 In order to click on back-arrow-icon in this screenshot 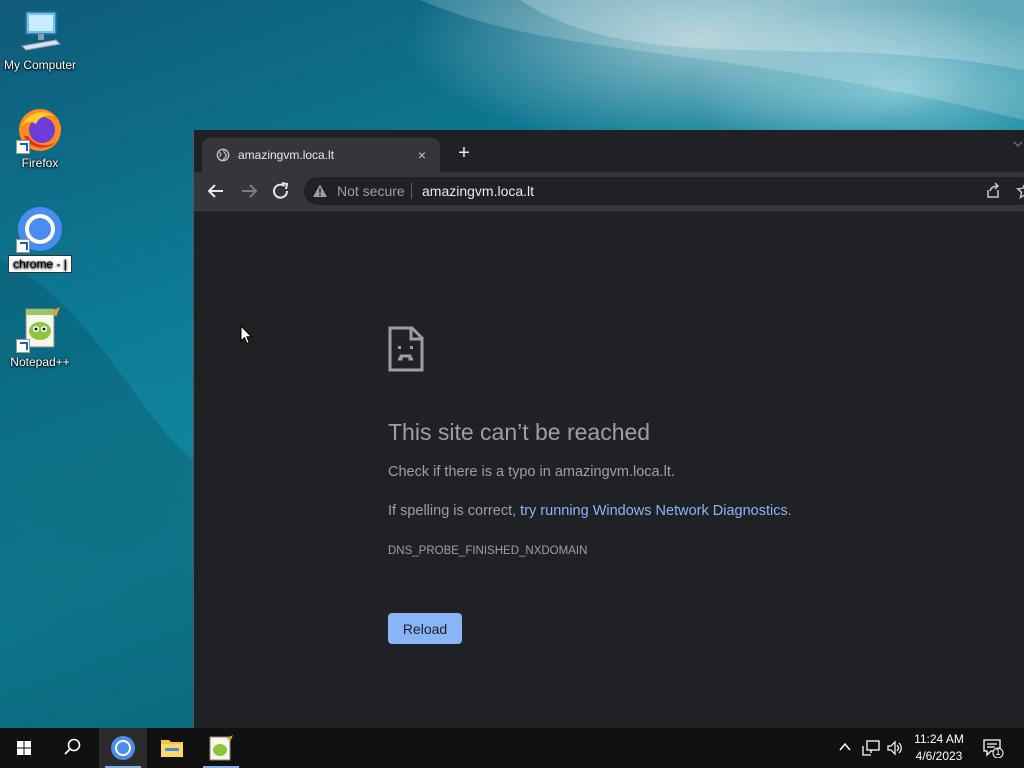, I will do `click(216, 191)`.